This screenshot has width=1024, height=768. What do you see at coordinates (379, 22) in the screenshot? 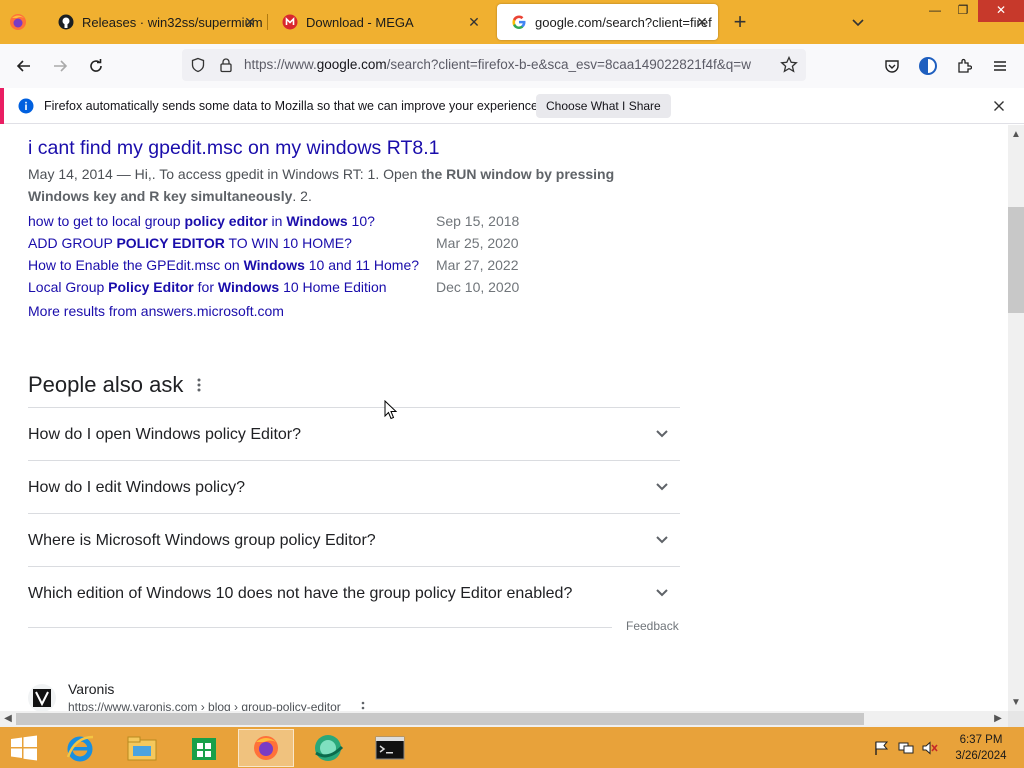
I see `tab-mega: Download - MEGA ✕` at bounding box center [379, 22].